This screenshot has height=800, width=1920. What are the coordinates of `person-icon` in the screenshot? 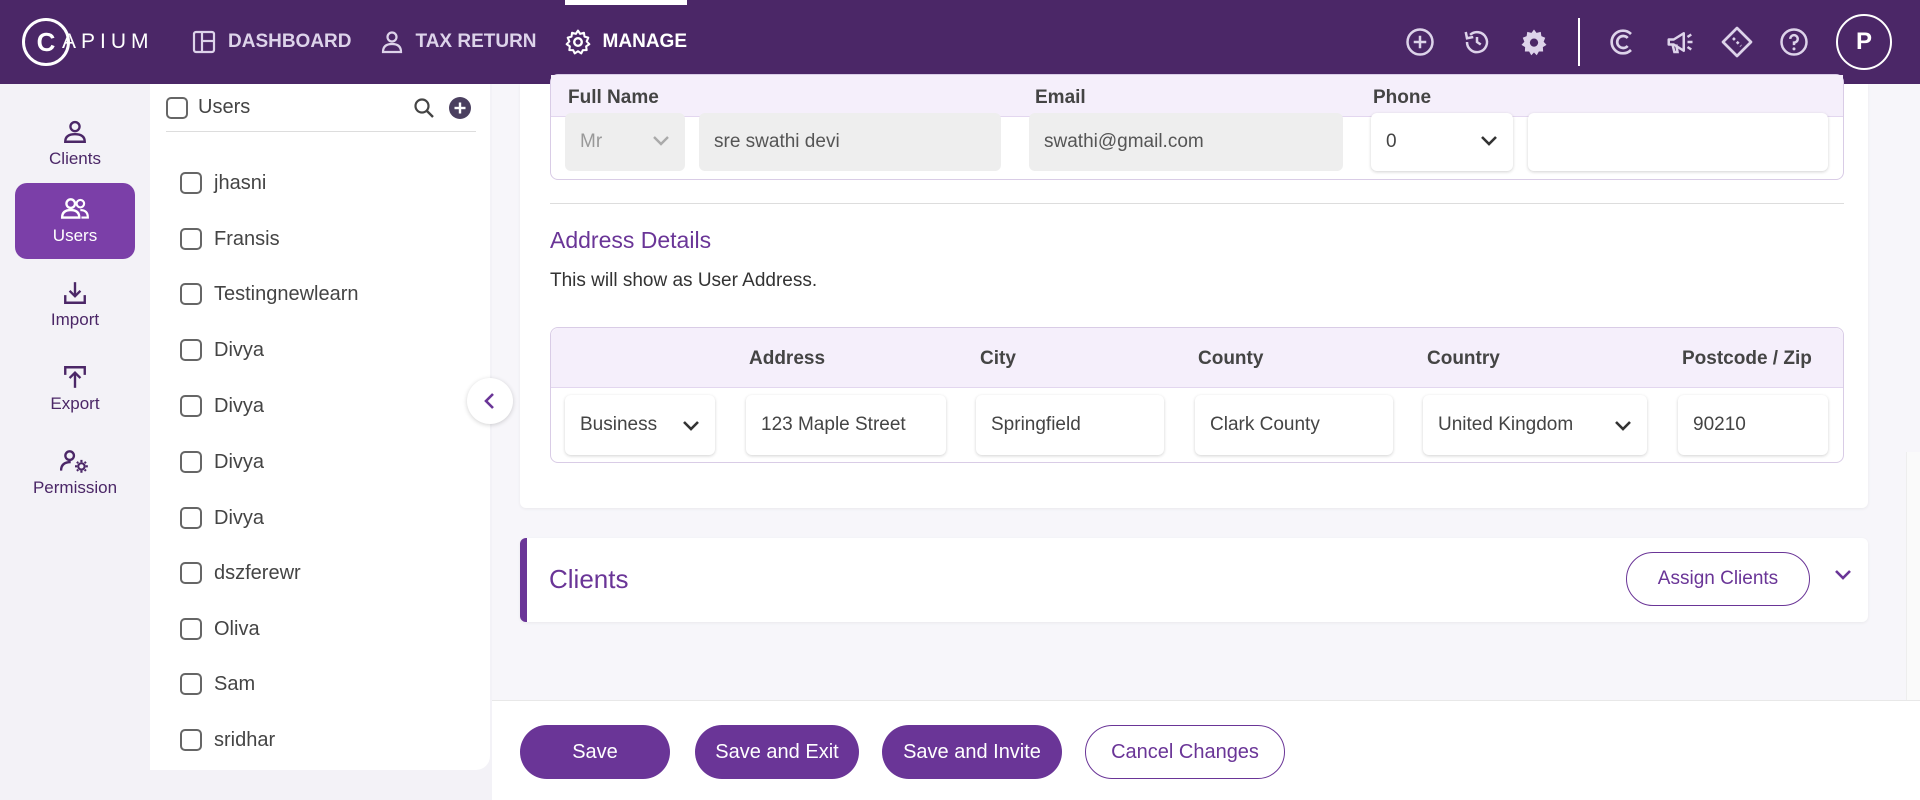 It's located at (75, 131).